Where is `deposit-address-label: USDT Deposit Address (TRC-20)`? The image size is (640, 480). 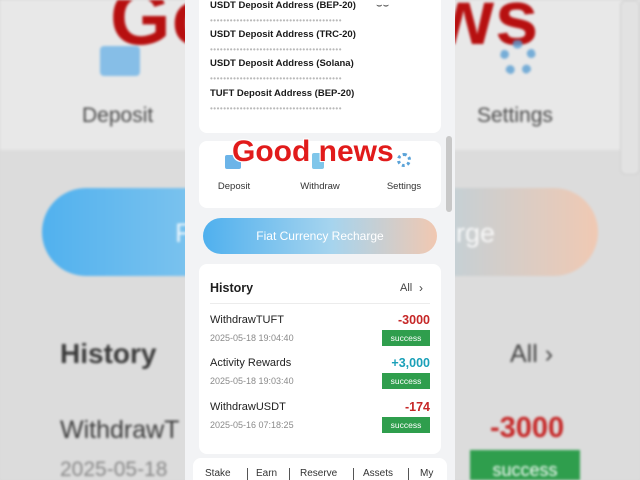 deposit-address-label: USDT Deposit Address (TRC-20) is located at coordinates (283, 34).